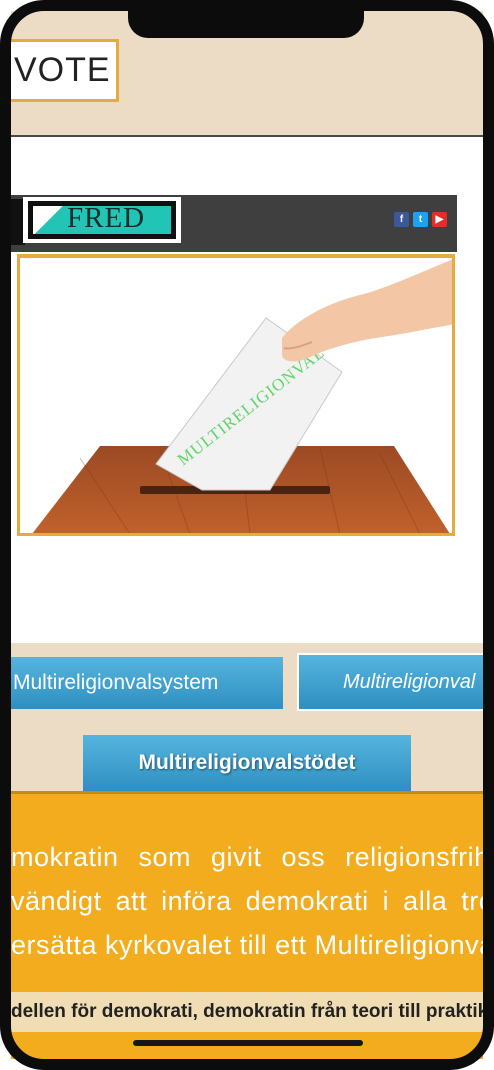  What do you see at coordinates (62, 70) in the screenshot?
I see `vote-label: VOTE` at bounding box center [62, 70].